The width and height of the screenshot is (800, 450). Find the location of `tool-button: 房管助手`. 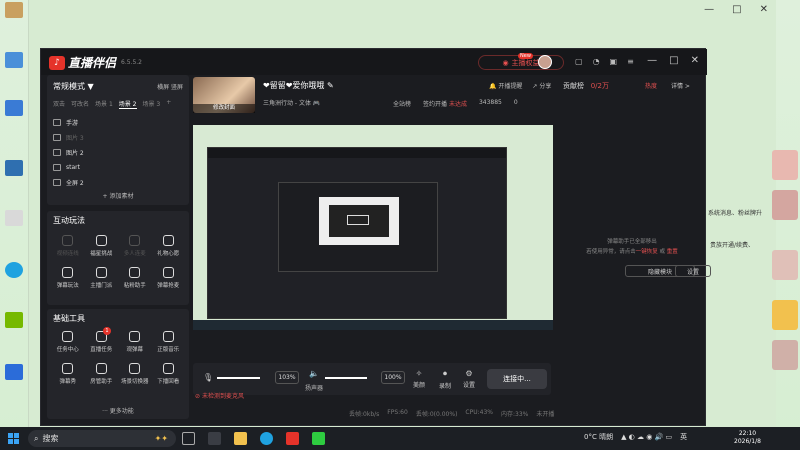

tool-button: 房管助手 is located at coordinates (102, 374).